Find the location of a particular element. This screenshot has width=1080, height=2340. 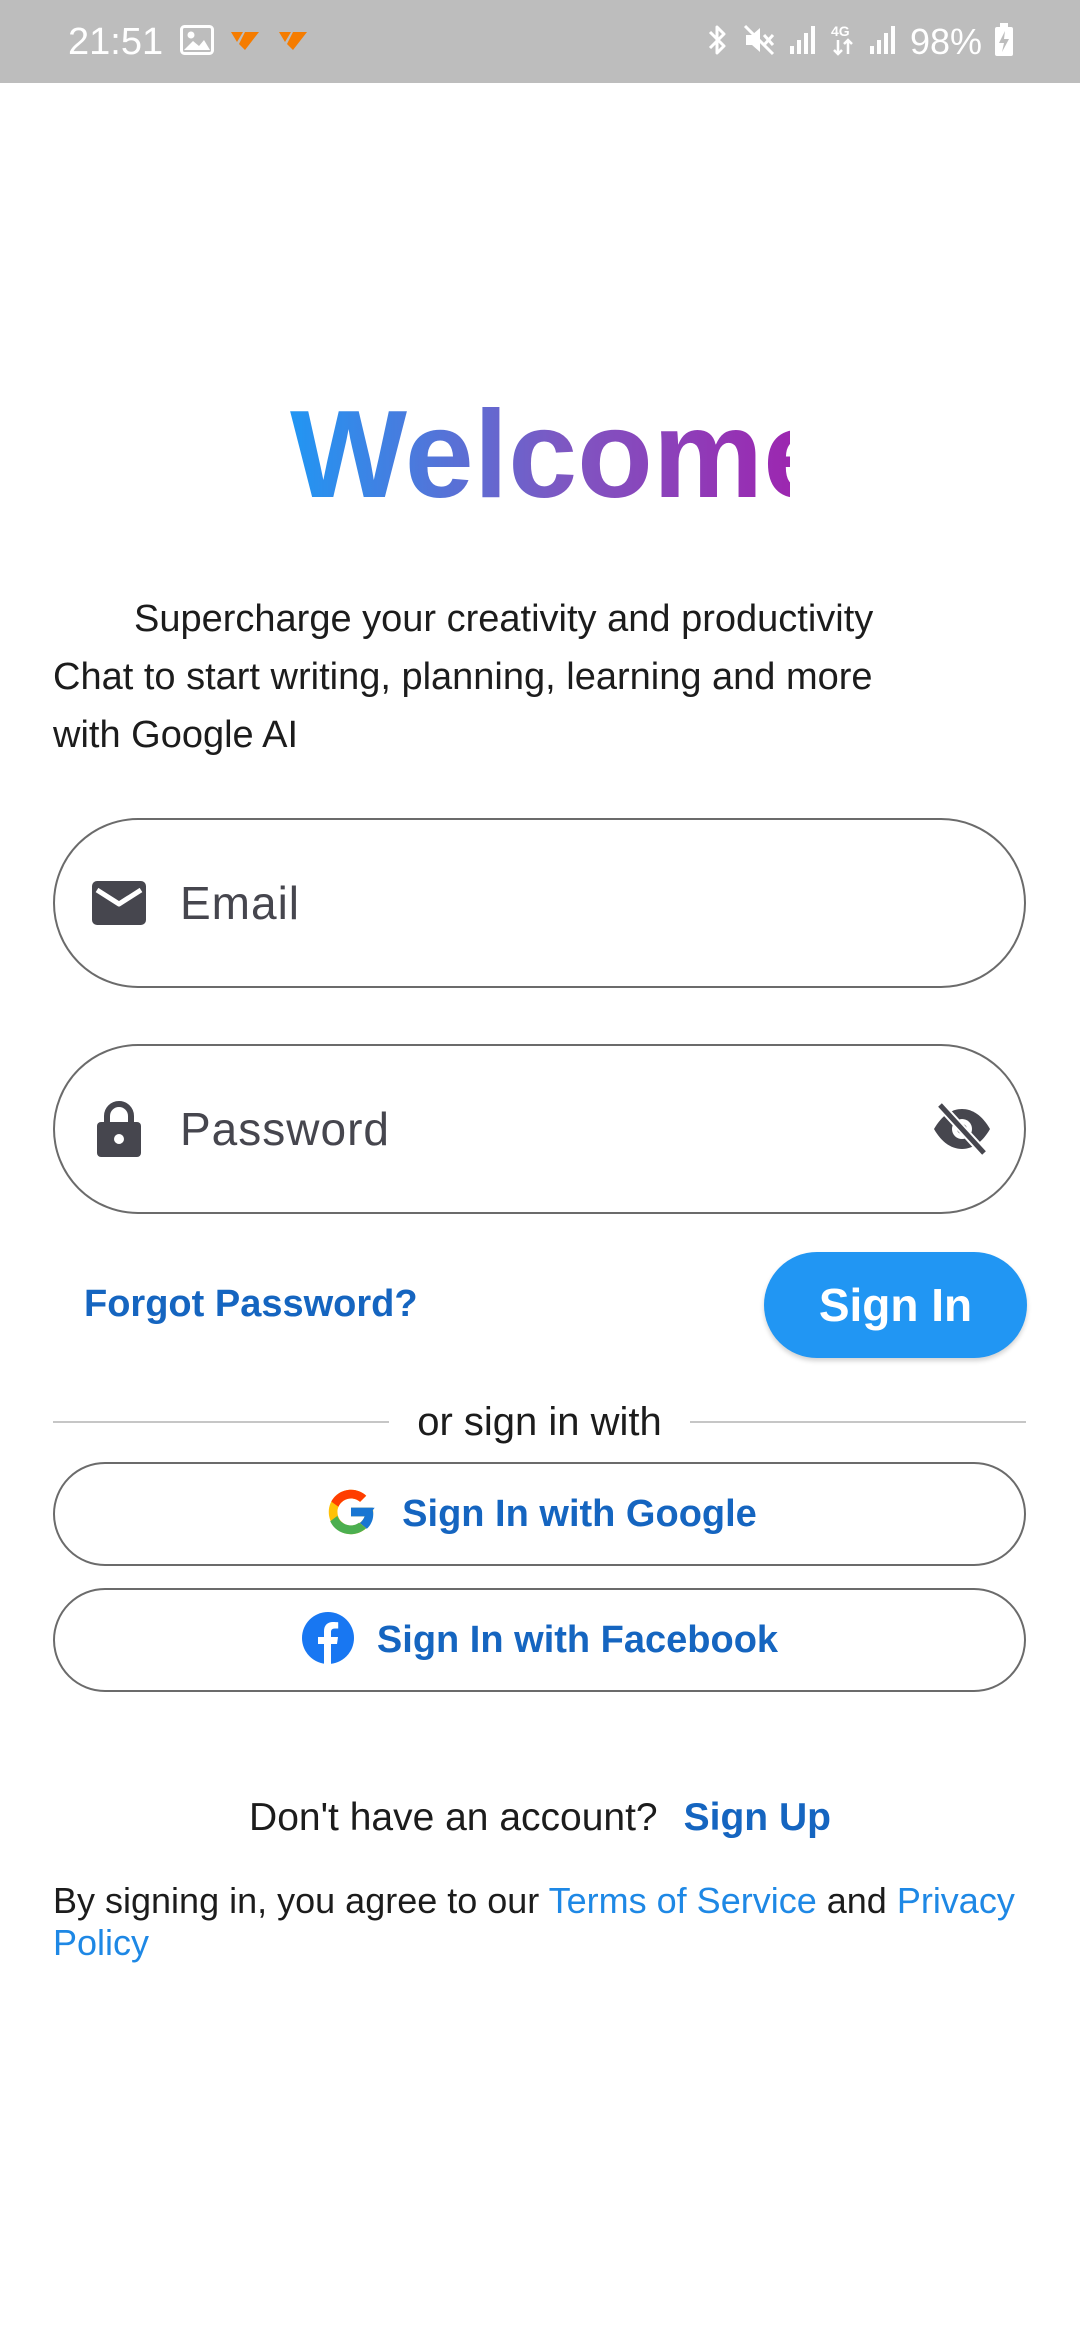

password-input is located at coordinates (520, 1129).